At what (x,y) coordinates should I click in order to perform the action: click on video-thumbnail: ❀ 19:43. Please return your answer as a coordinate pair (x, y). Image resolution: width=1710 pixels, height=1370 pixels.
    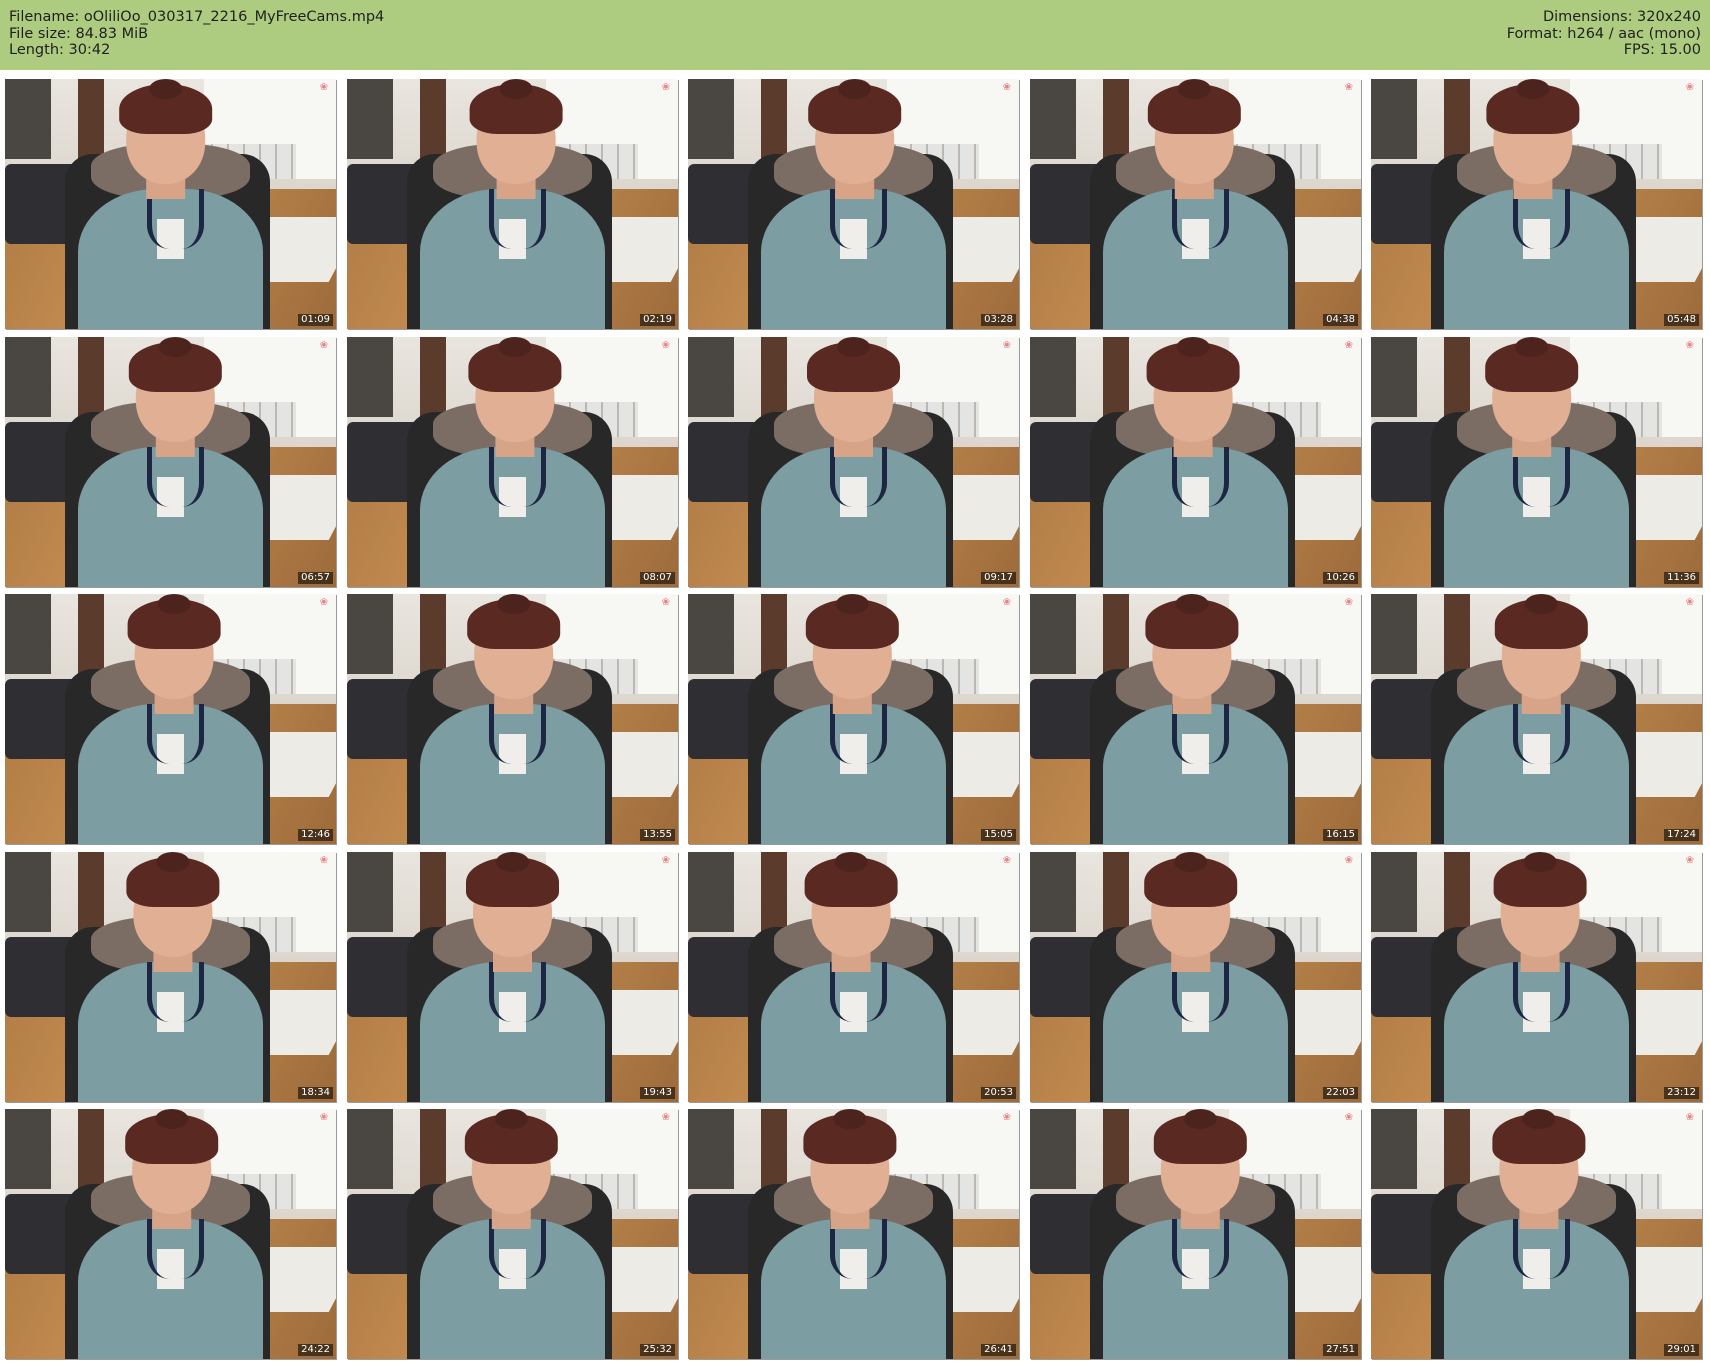
    Looking at the image, I should click on (512, 977).